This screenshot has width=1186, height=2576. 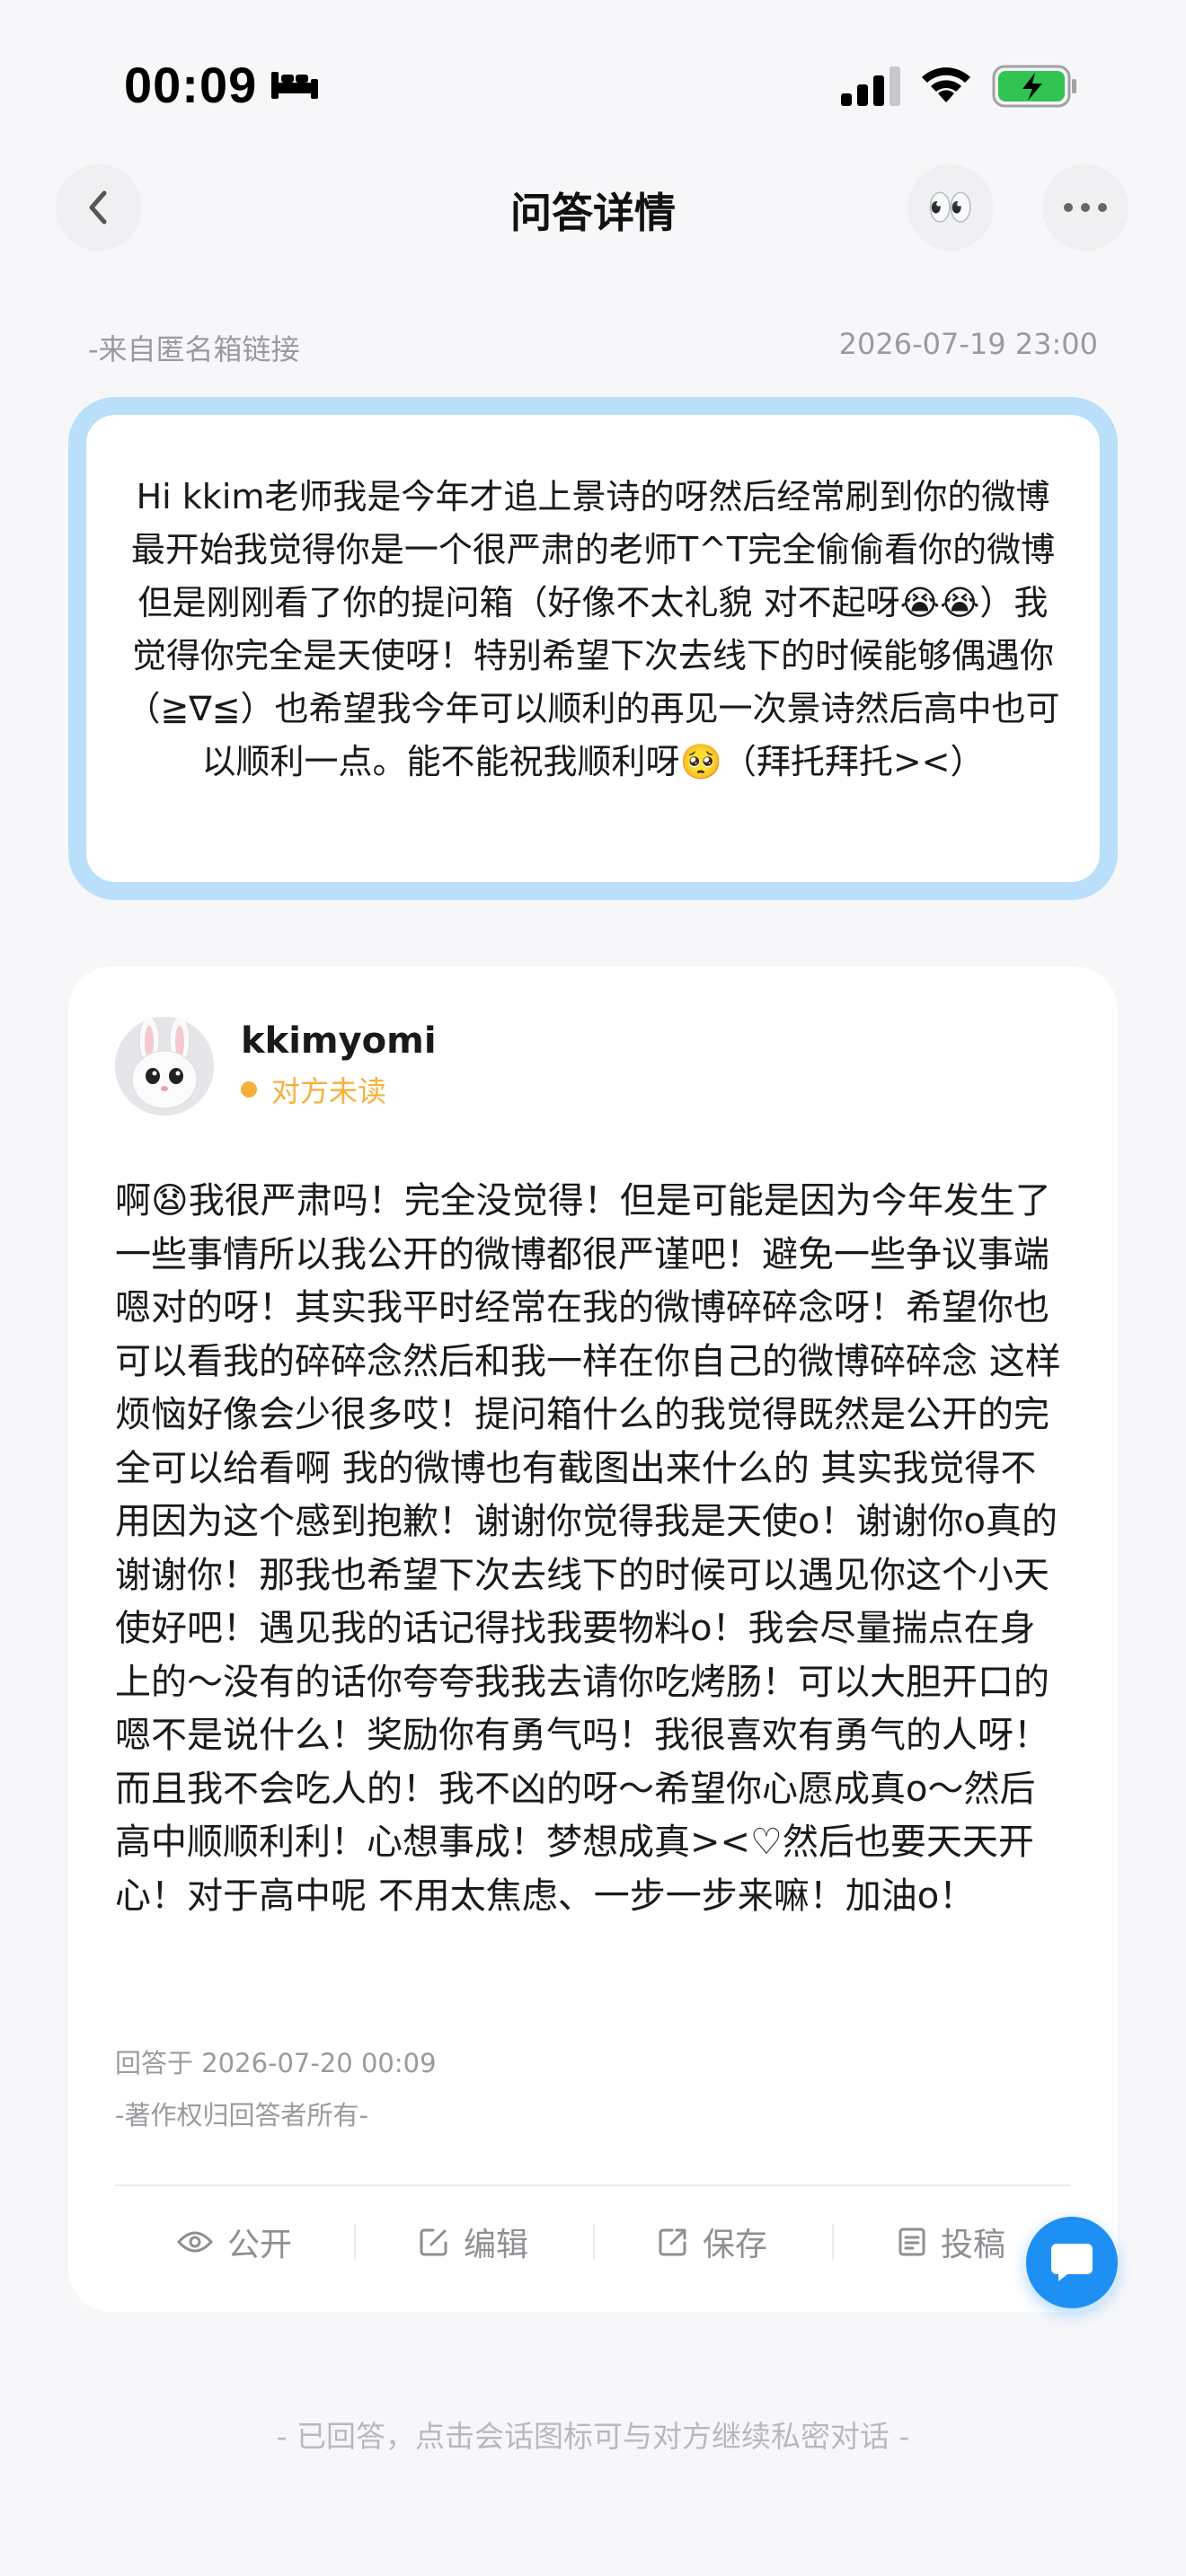 I want to click on footer-note: - 已回答，点击会话图标可与对方继续私密对话 -, so click(x=593, y=2436).